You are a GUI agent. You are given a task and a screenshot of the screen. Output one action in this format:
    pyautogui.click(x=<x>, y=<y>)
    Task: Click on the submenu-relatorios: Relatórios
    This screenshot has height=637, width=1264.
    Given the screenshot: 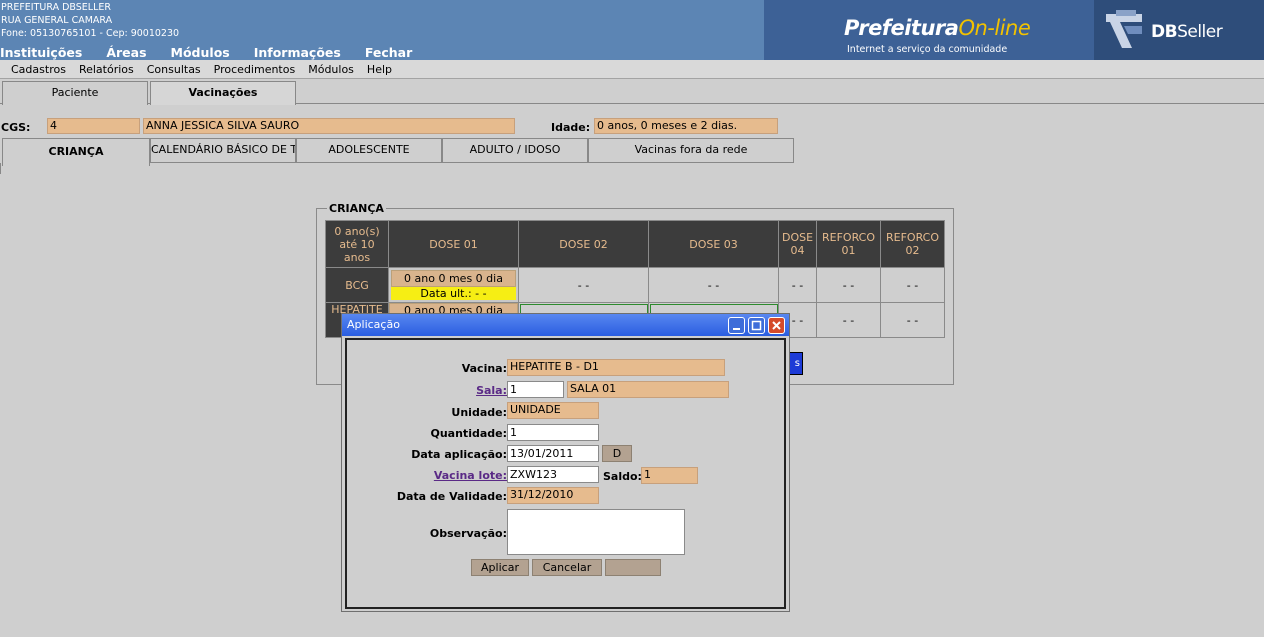 What is the action you would take?
    pyautogui.click(x=106, y=69)
    